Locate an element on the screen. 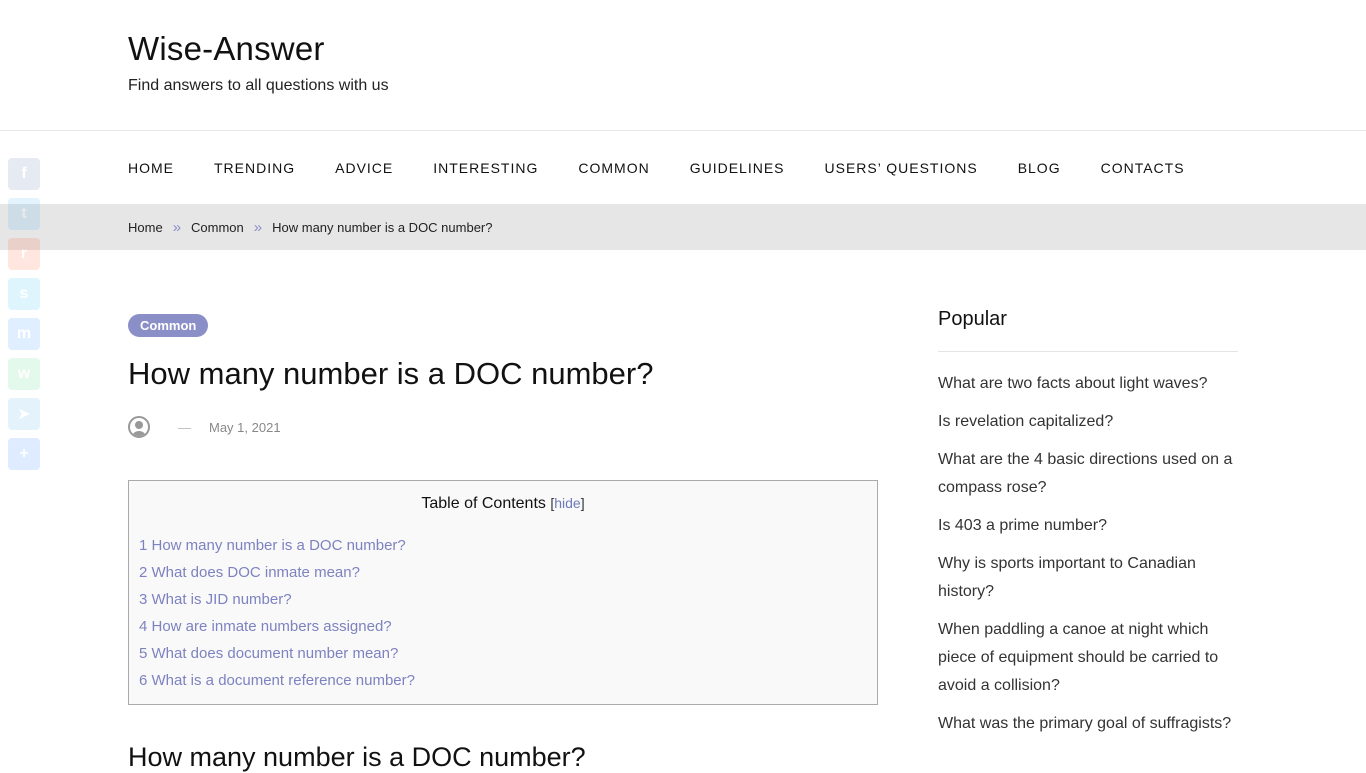 The height and width of the screenshot is (773, 1366). site-title: Wise-Answer is located at coordinates (226, 49).